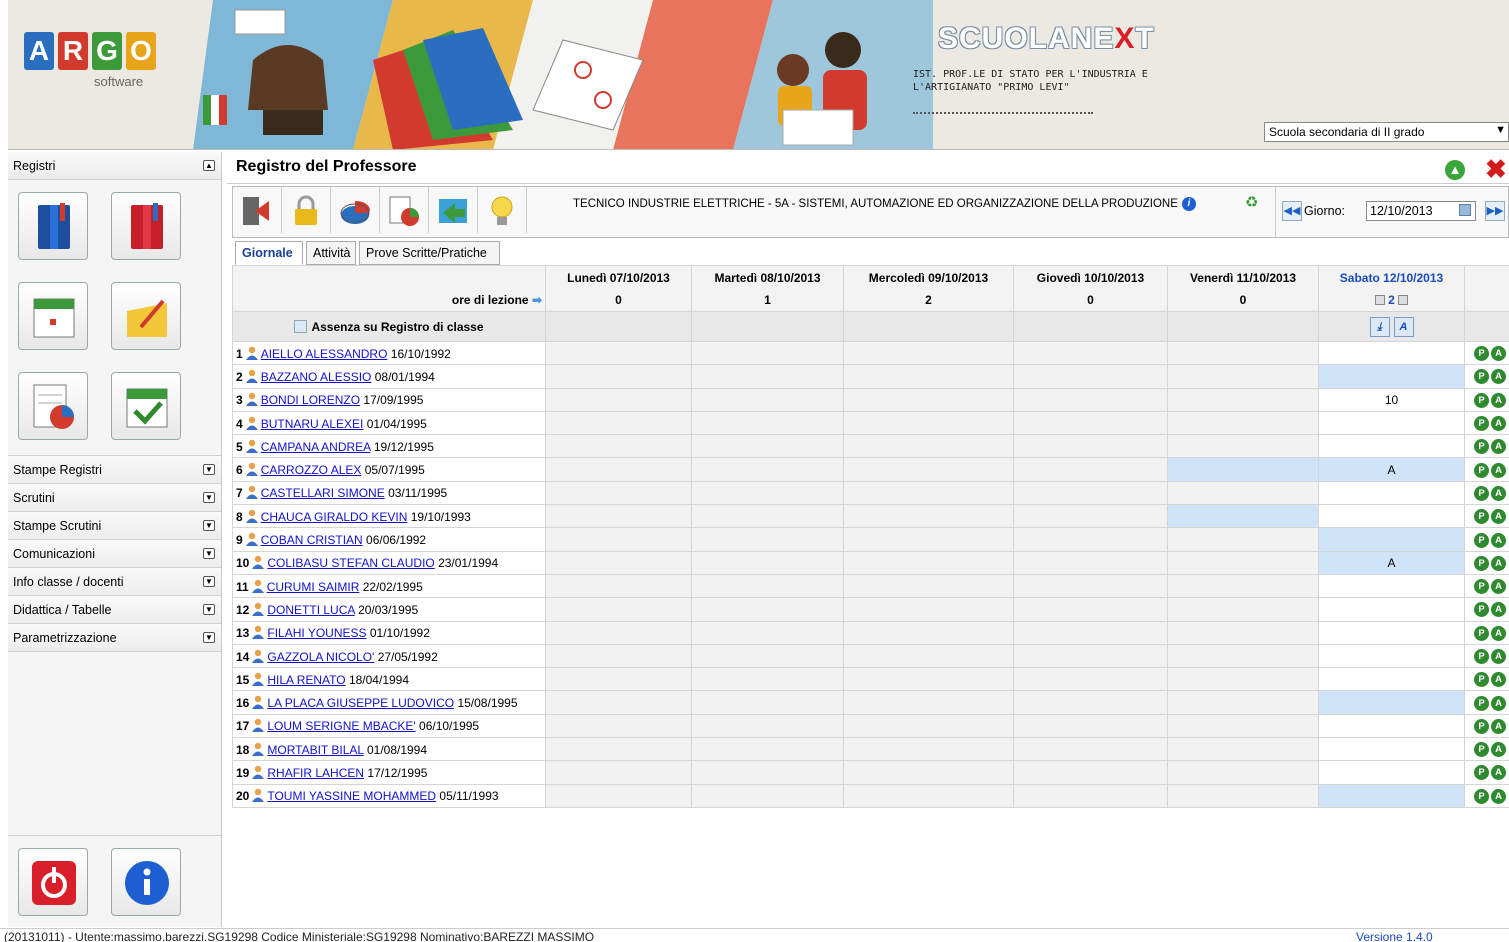 The height and width of the screenshot is (942, 1509). Describe the element at coordinates (453, 210) in the screenshot. I see `import-button` at that location.